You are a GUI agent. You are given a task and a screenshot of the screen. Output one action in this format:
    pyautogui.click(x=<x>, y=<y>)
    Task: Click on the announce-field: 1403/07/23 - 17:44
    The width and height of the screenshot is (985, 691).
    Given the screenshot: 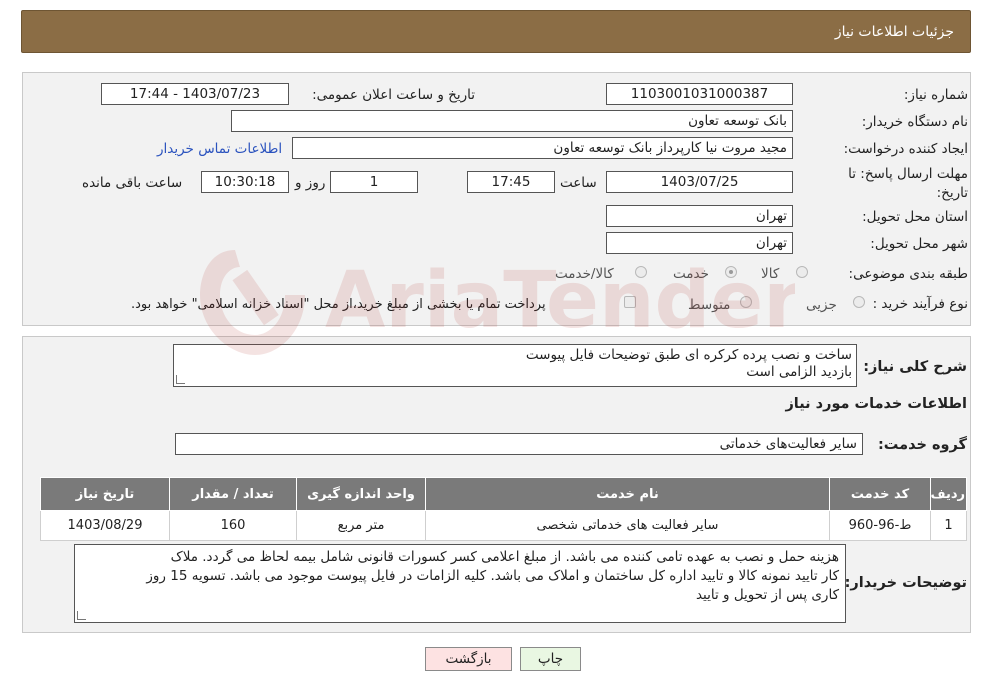 What is the action you would take?
    pyautogui.click(x=195, y=94)
    